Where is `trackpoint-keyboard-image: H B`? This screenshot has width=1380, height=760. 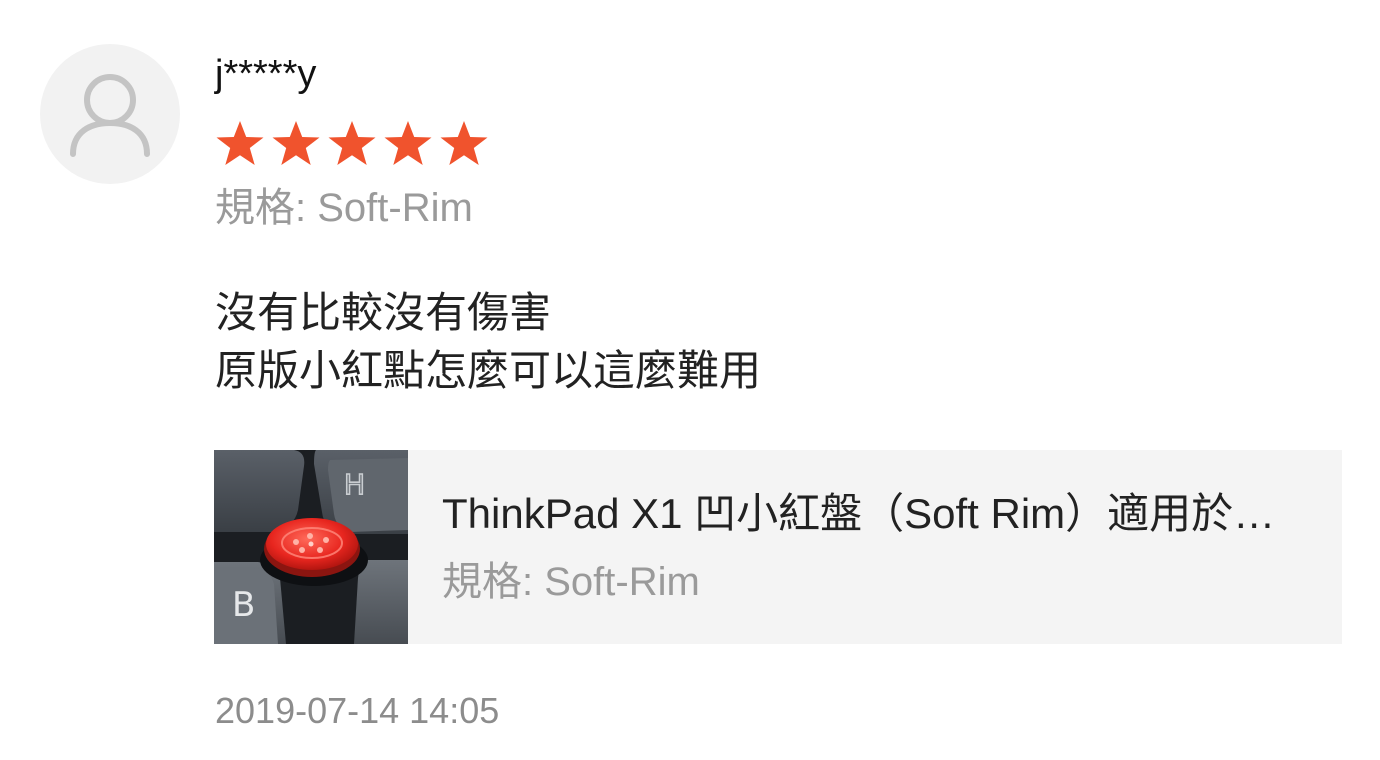
trackpoint-keyboard-image: H B is located at coordinates (311, 547).